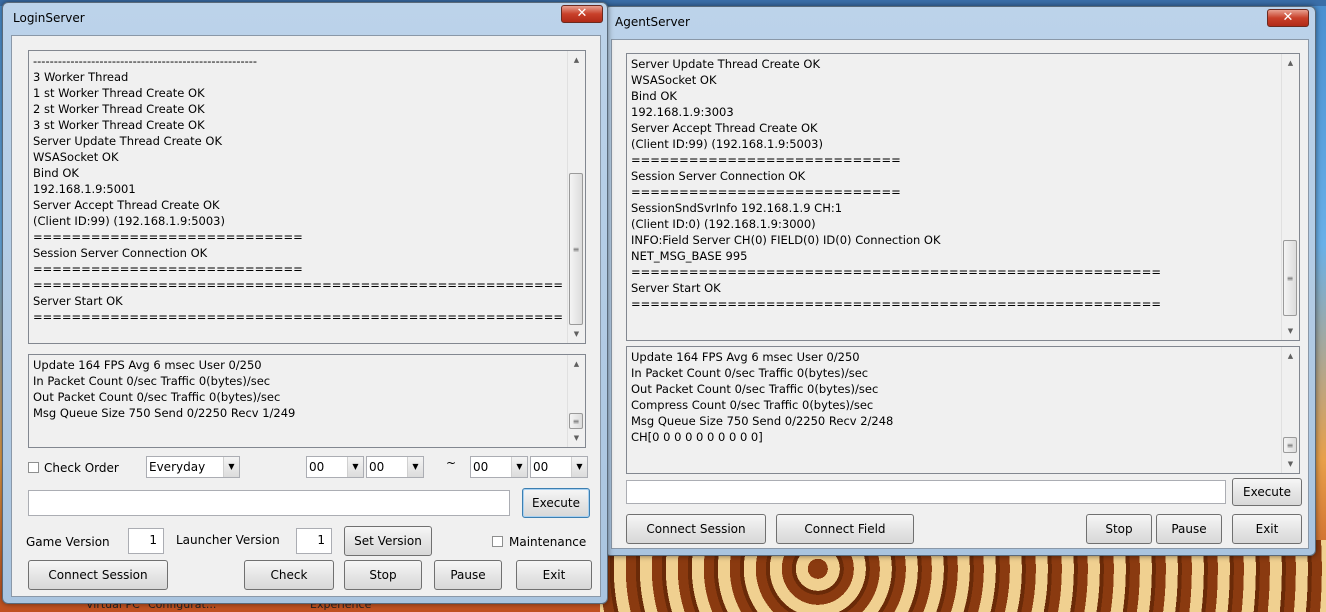 The image size is (1326, 612). Describe the element at coordinates (497, 541) in the screenshot. I see `maintenance-checkbox` at that location.